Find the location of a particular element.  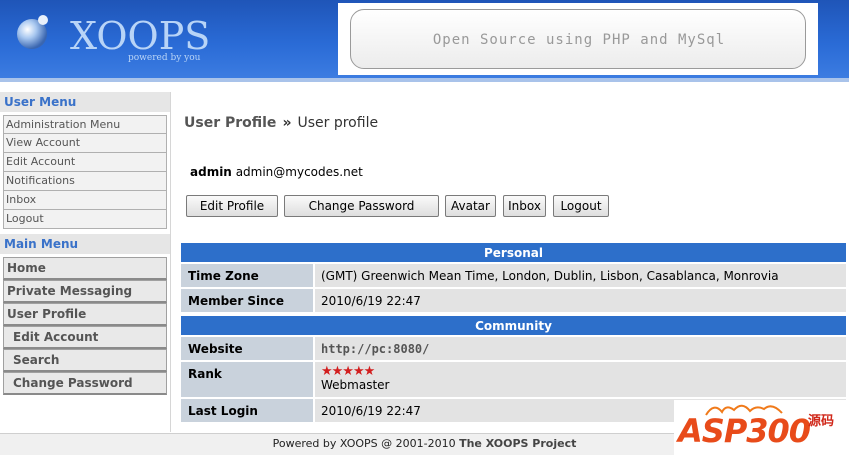

inbox-button: Inbox is located at coordinates (524, 206).